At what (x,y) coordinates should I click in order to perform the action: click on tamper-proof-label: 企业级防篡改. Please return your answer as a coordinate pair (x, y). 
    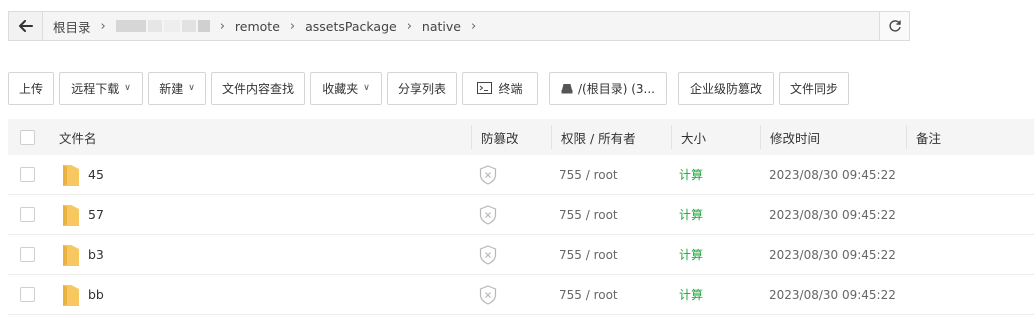
    Looking at the image, I should click on (725, 88).